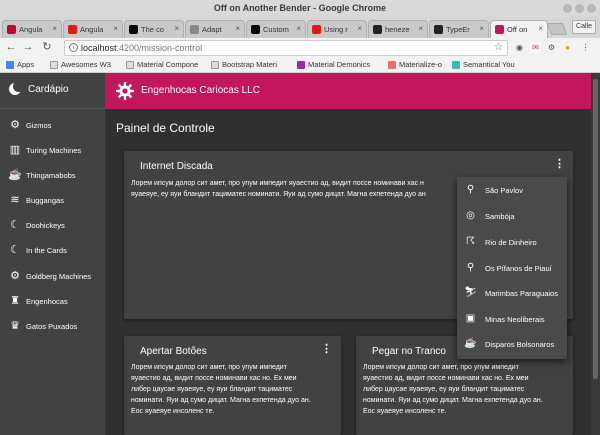 This screenshot has height=435, width=600. Describe the element at coordinates (398, 29) in the screenshot. I see `browser-tab: heneze ×` at that location.